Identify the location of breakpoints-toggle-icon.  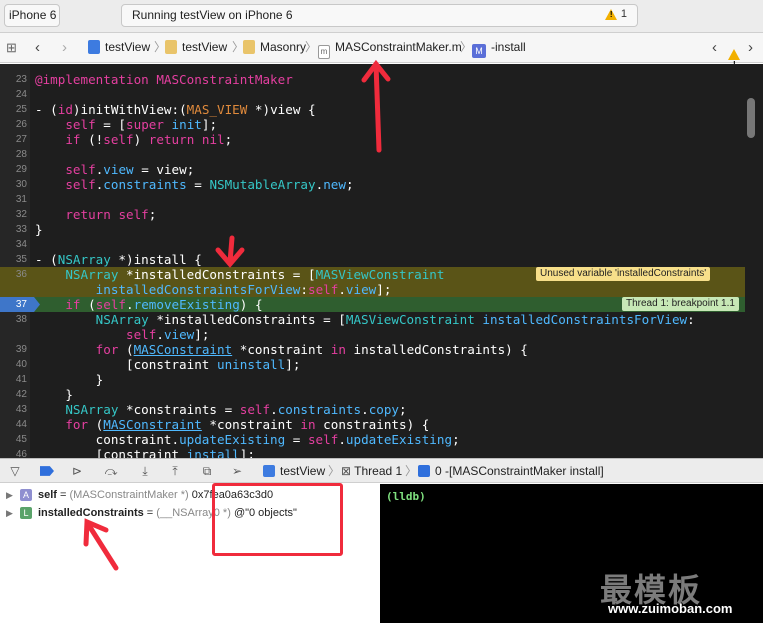
(47, 471).